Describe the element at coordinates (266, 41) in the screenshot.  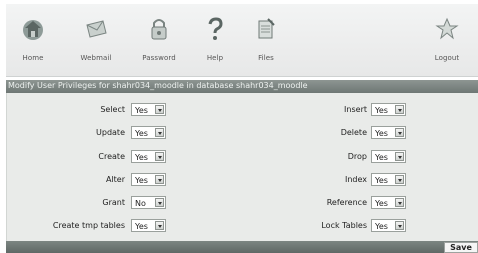
I see `nav-files: Files` at that location.